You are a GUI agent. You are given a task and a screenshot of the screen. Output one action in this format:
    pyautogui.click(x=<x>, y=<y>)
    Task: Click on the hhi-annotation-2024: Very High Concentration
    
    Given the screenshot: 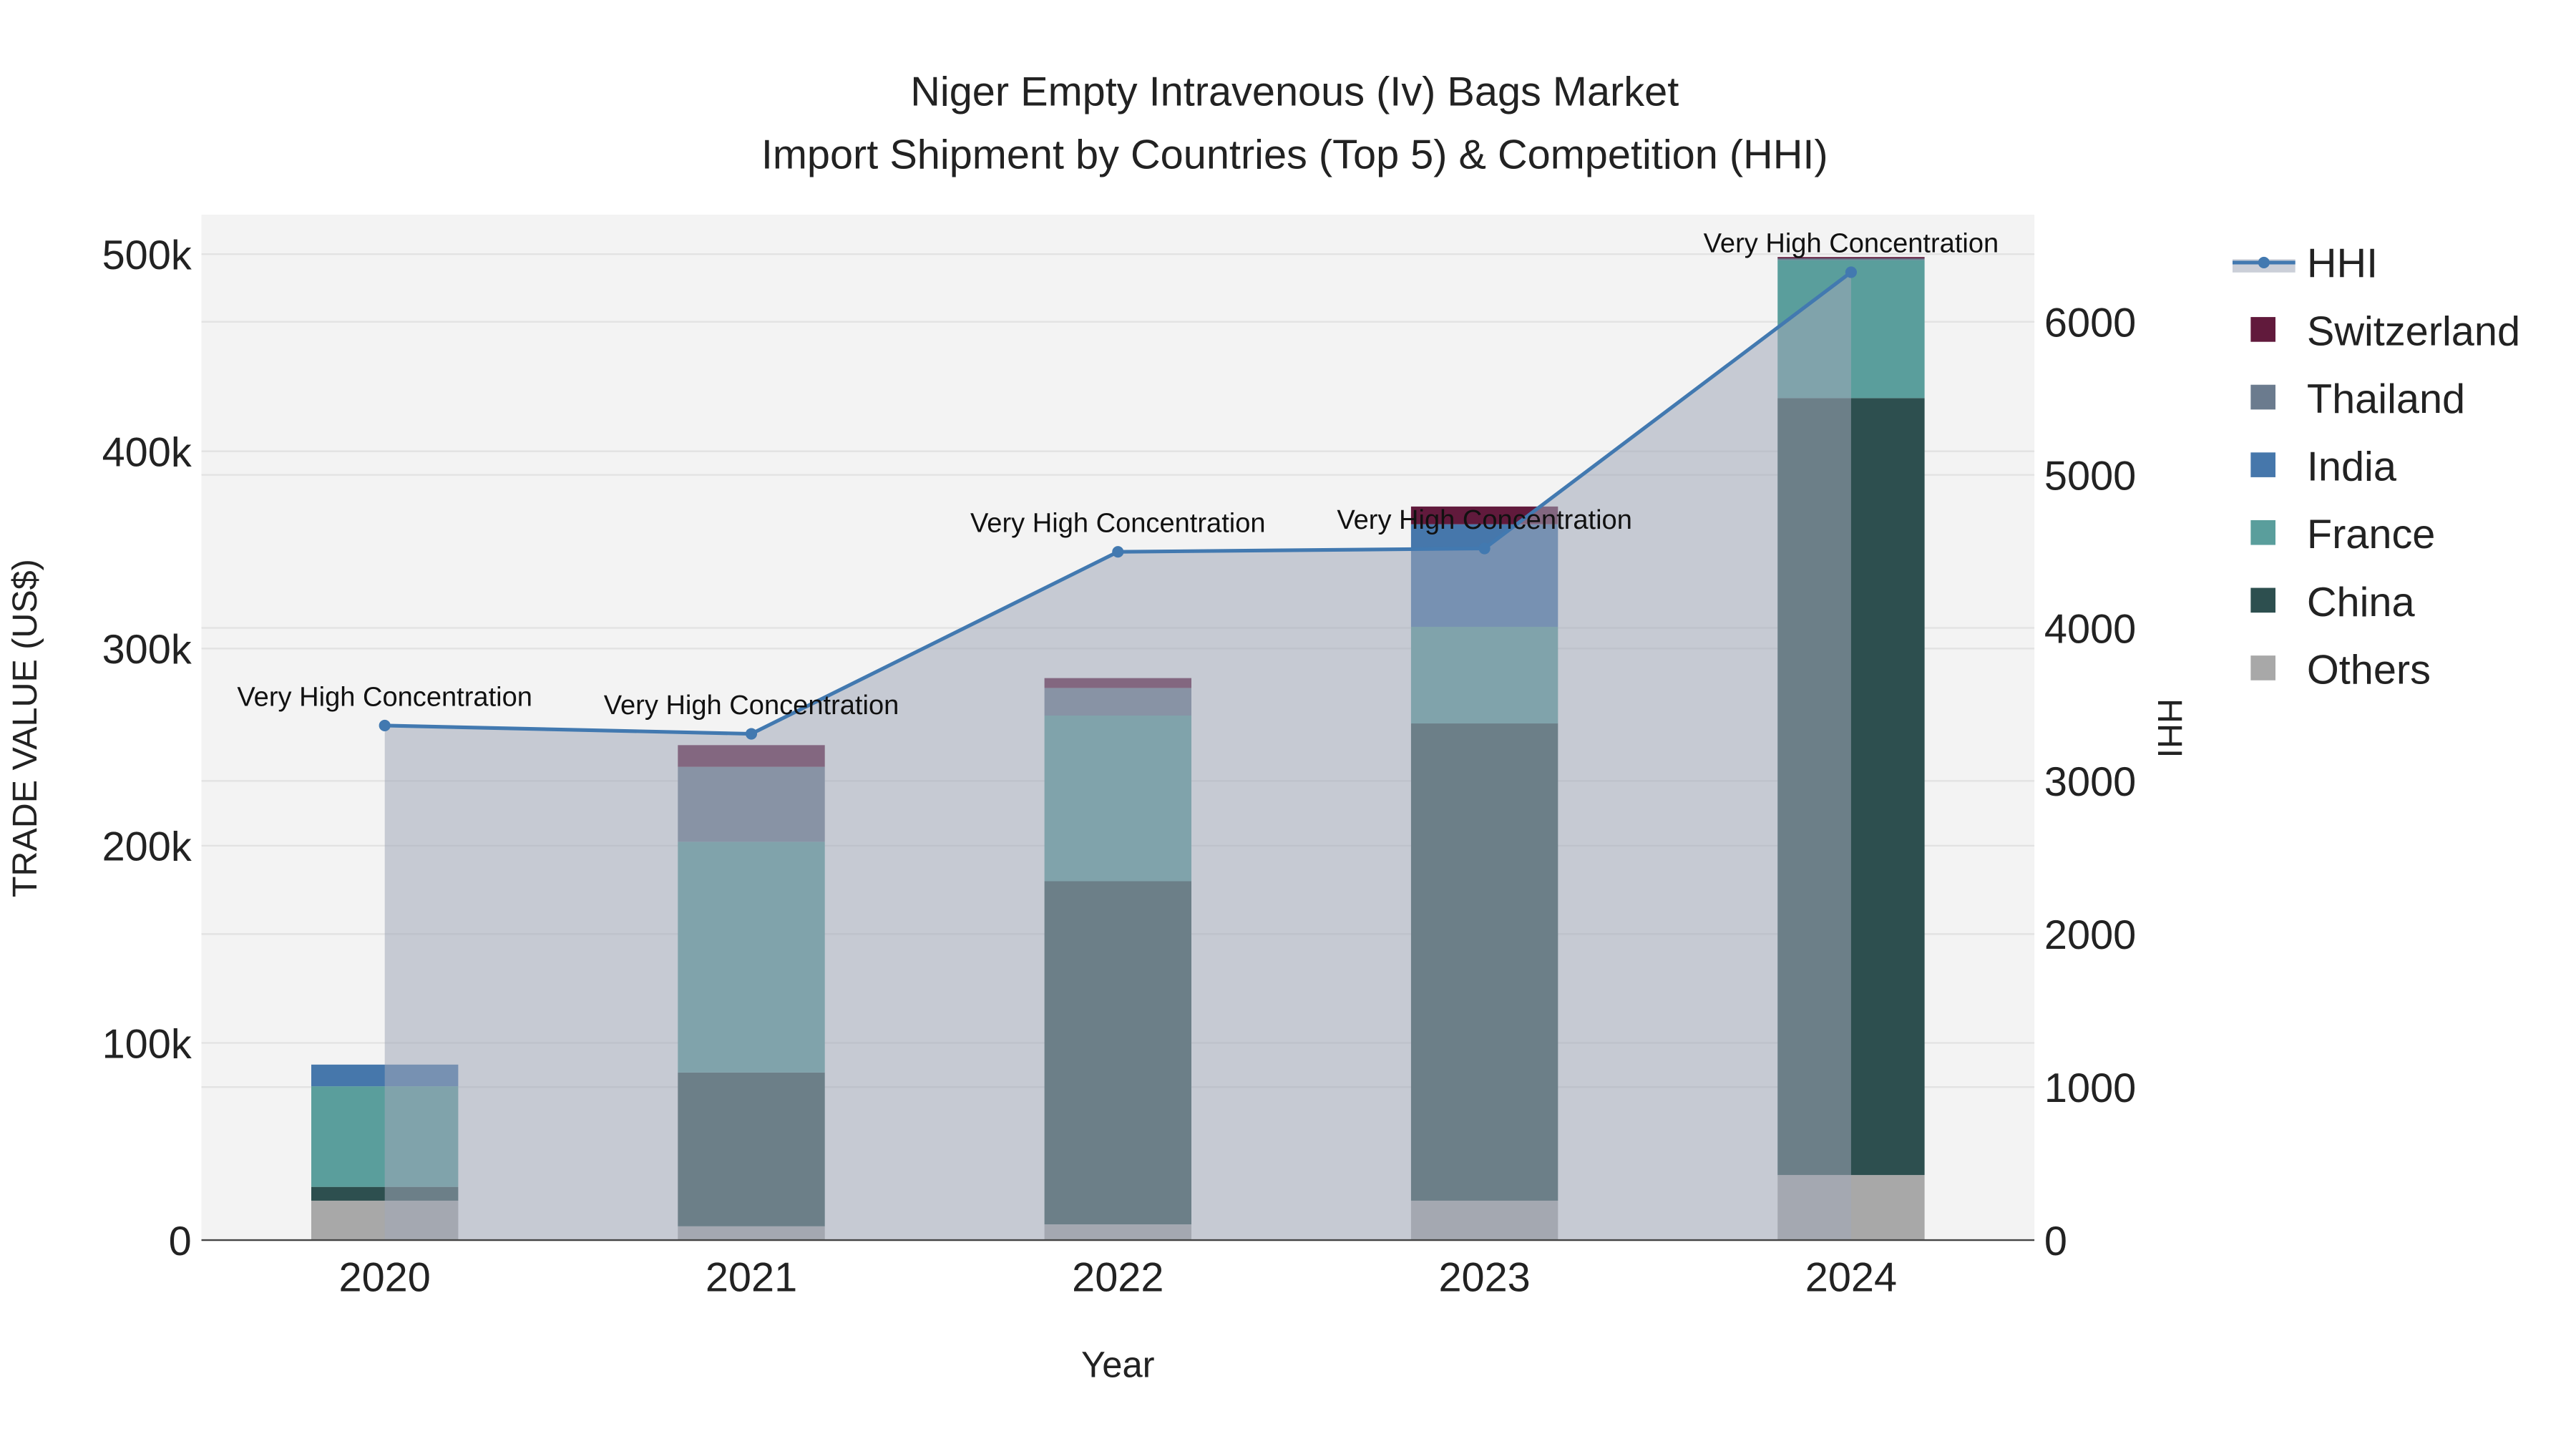 What is the action you would take?
    pyautogui.click(x=1851, y=244)
    